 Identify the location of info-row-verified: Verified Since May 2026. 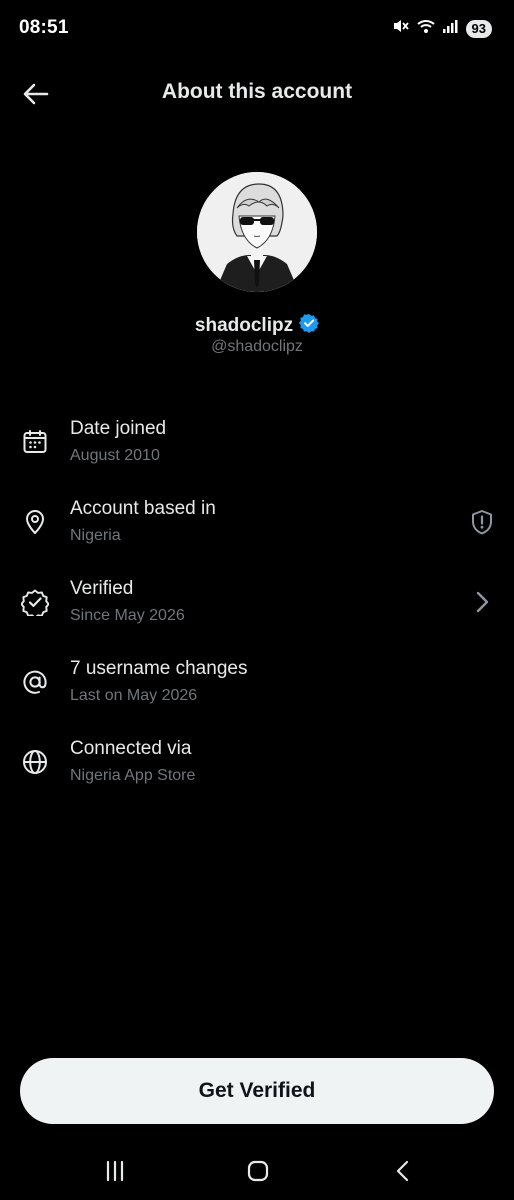
(257, 602).